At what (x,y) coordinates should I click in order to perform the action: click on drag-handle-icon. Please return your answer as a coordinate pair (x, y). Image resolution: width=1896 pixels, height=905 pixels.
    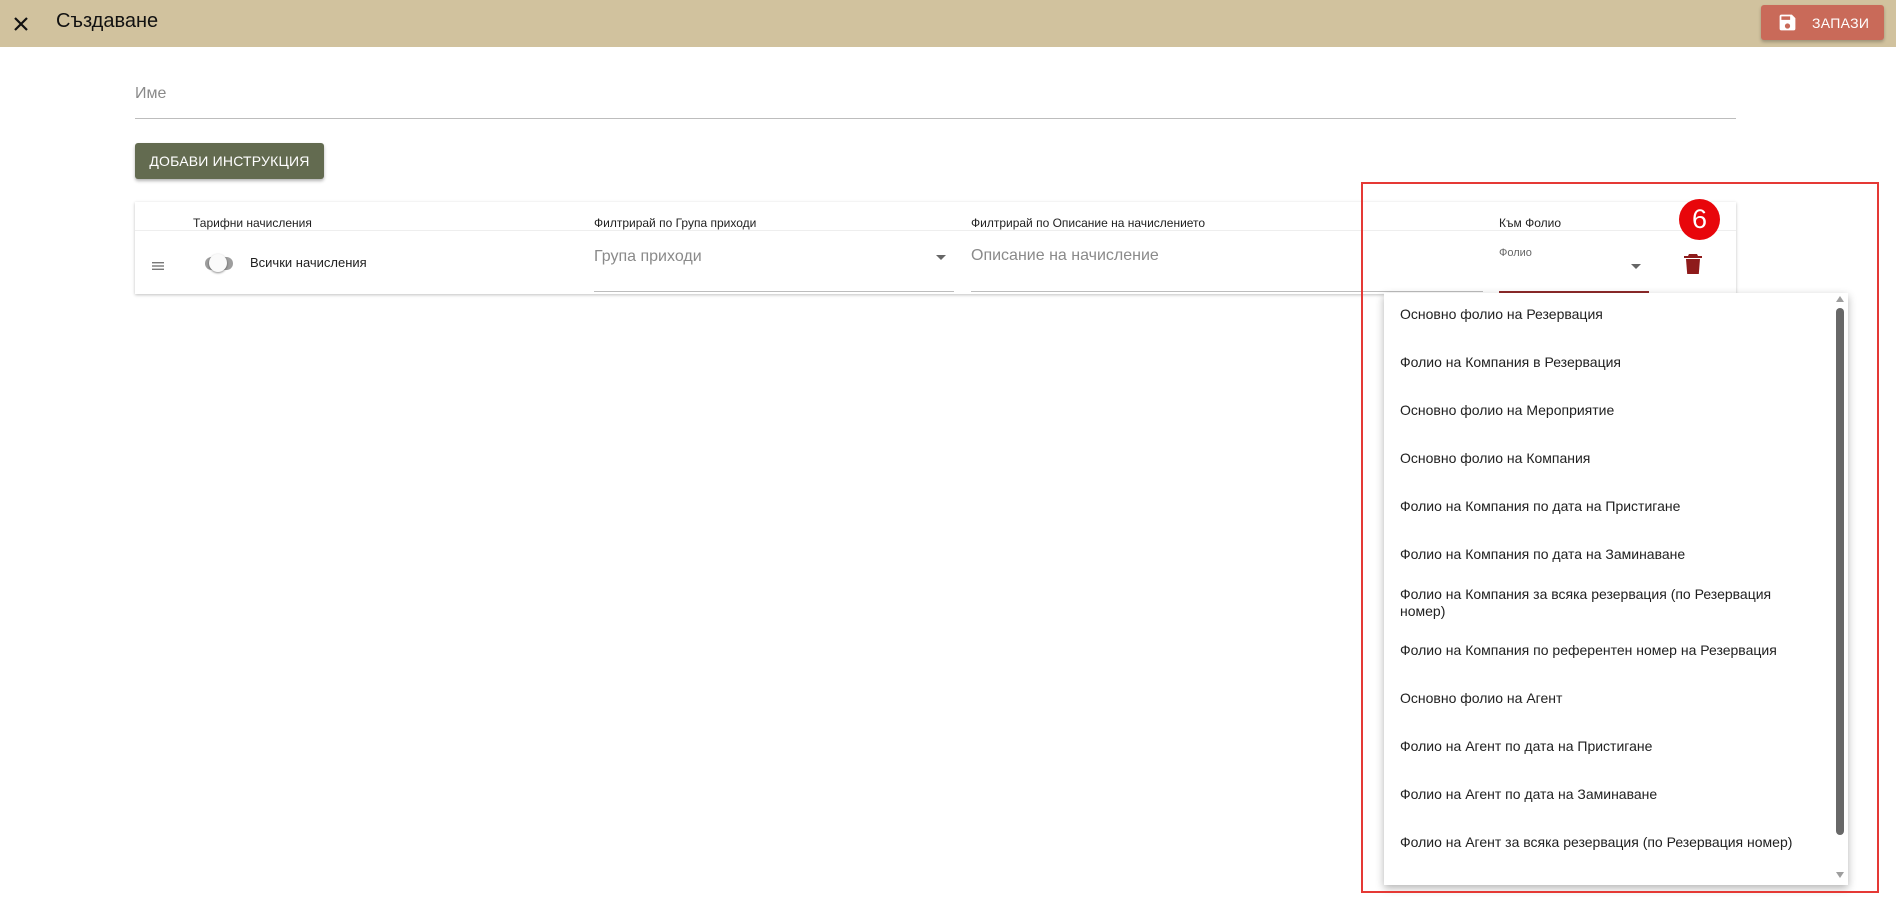
    Looking at the image, I should click on (158, 266).